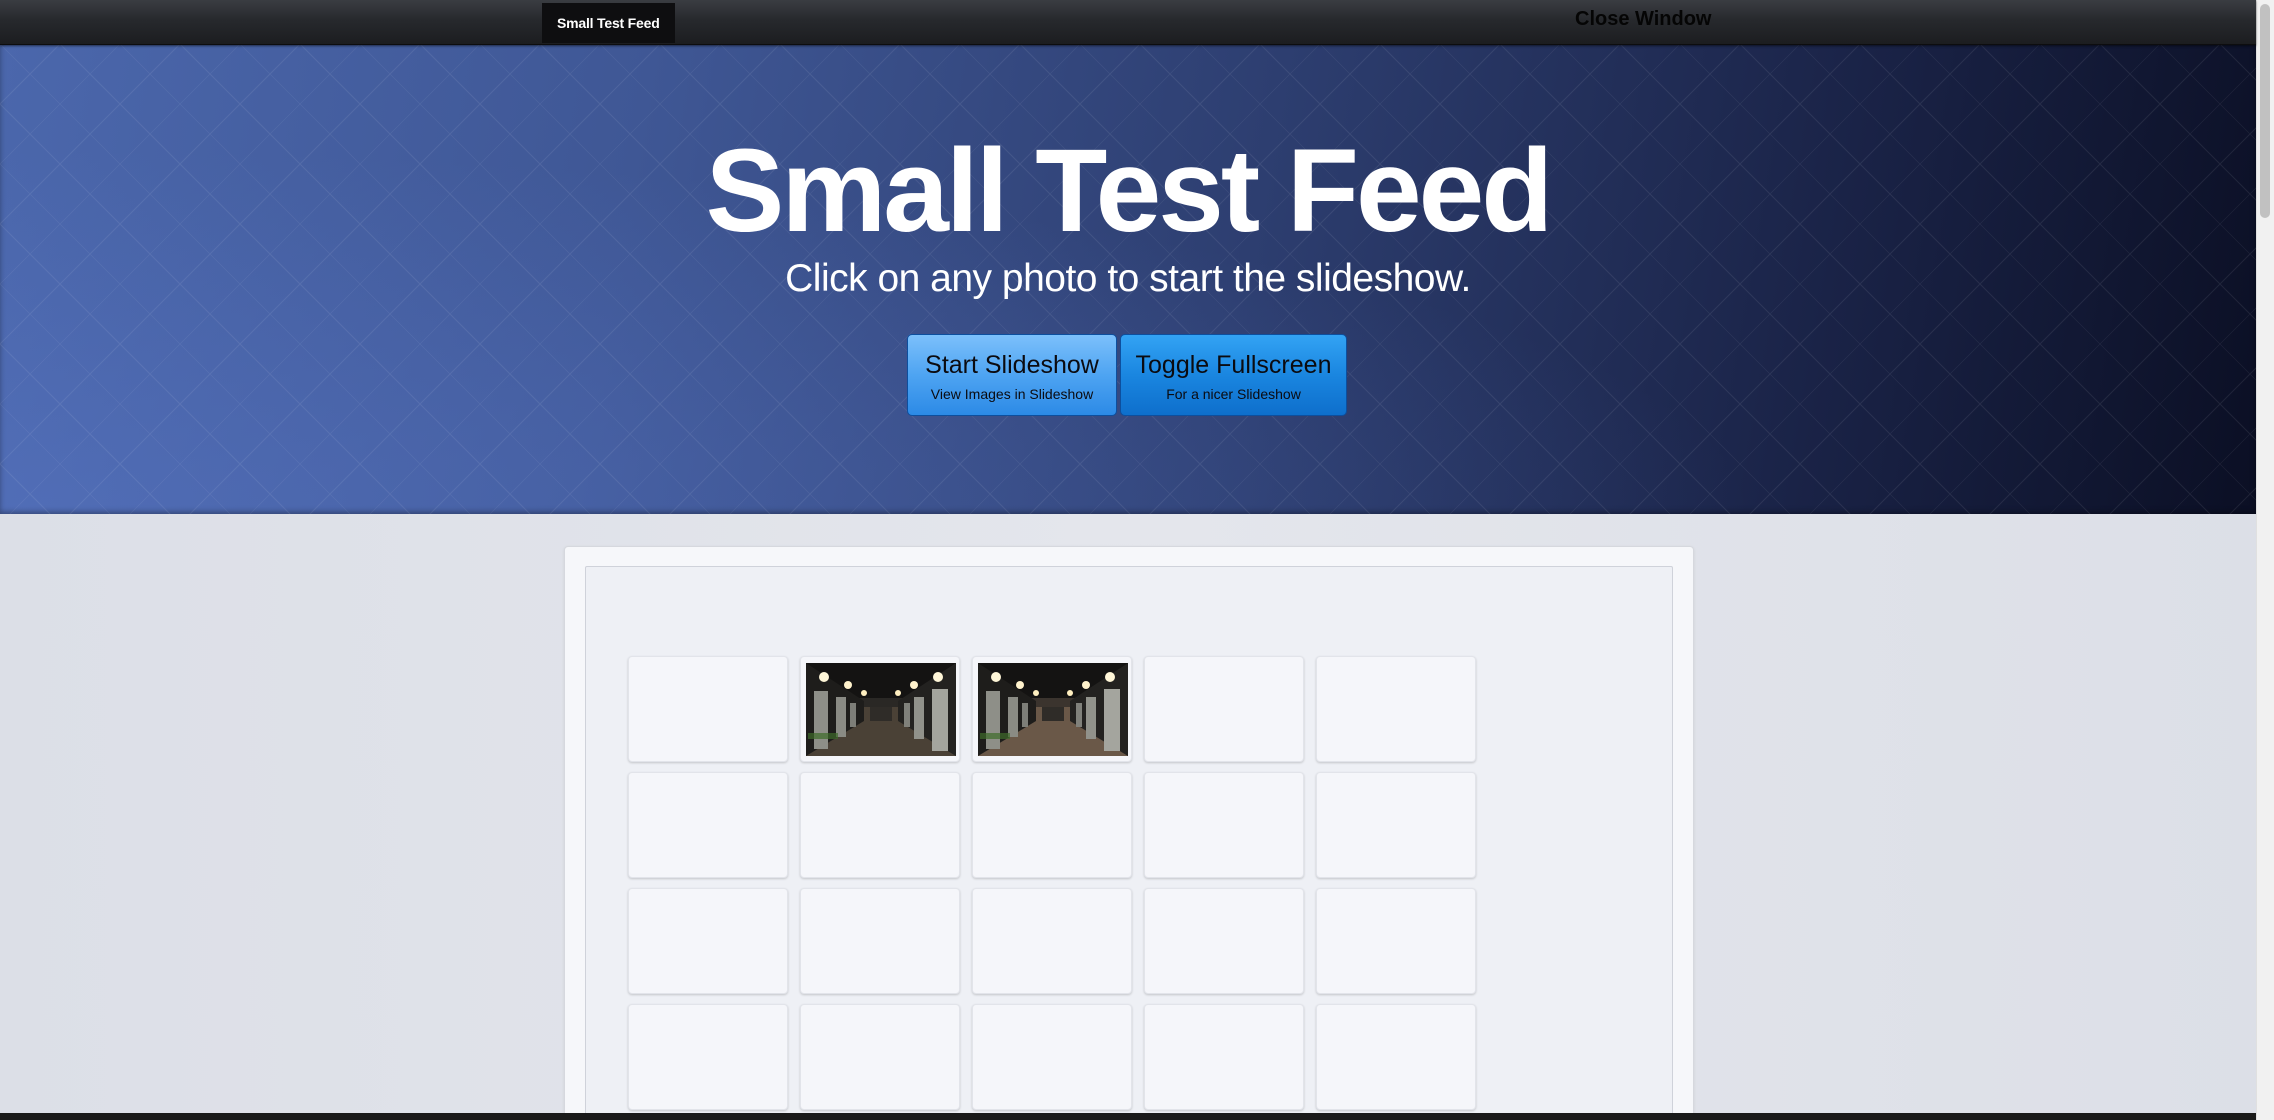 Image resolution: width=2274 pixels, height=1120 pixels. What do you see at coordinates (1129, 191) in the screenshot?
I see `page-title: Small Test Feed` at bounding box center [1129, 191].